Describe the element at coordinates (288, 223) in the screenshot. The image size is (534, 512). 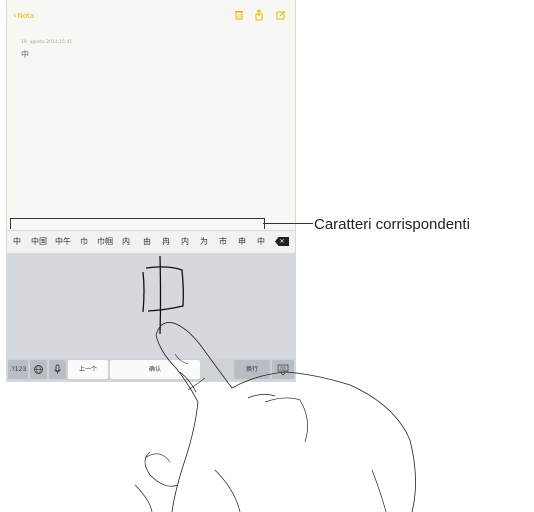
I see `callout-leader-line` at that location.